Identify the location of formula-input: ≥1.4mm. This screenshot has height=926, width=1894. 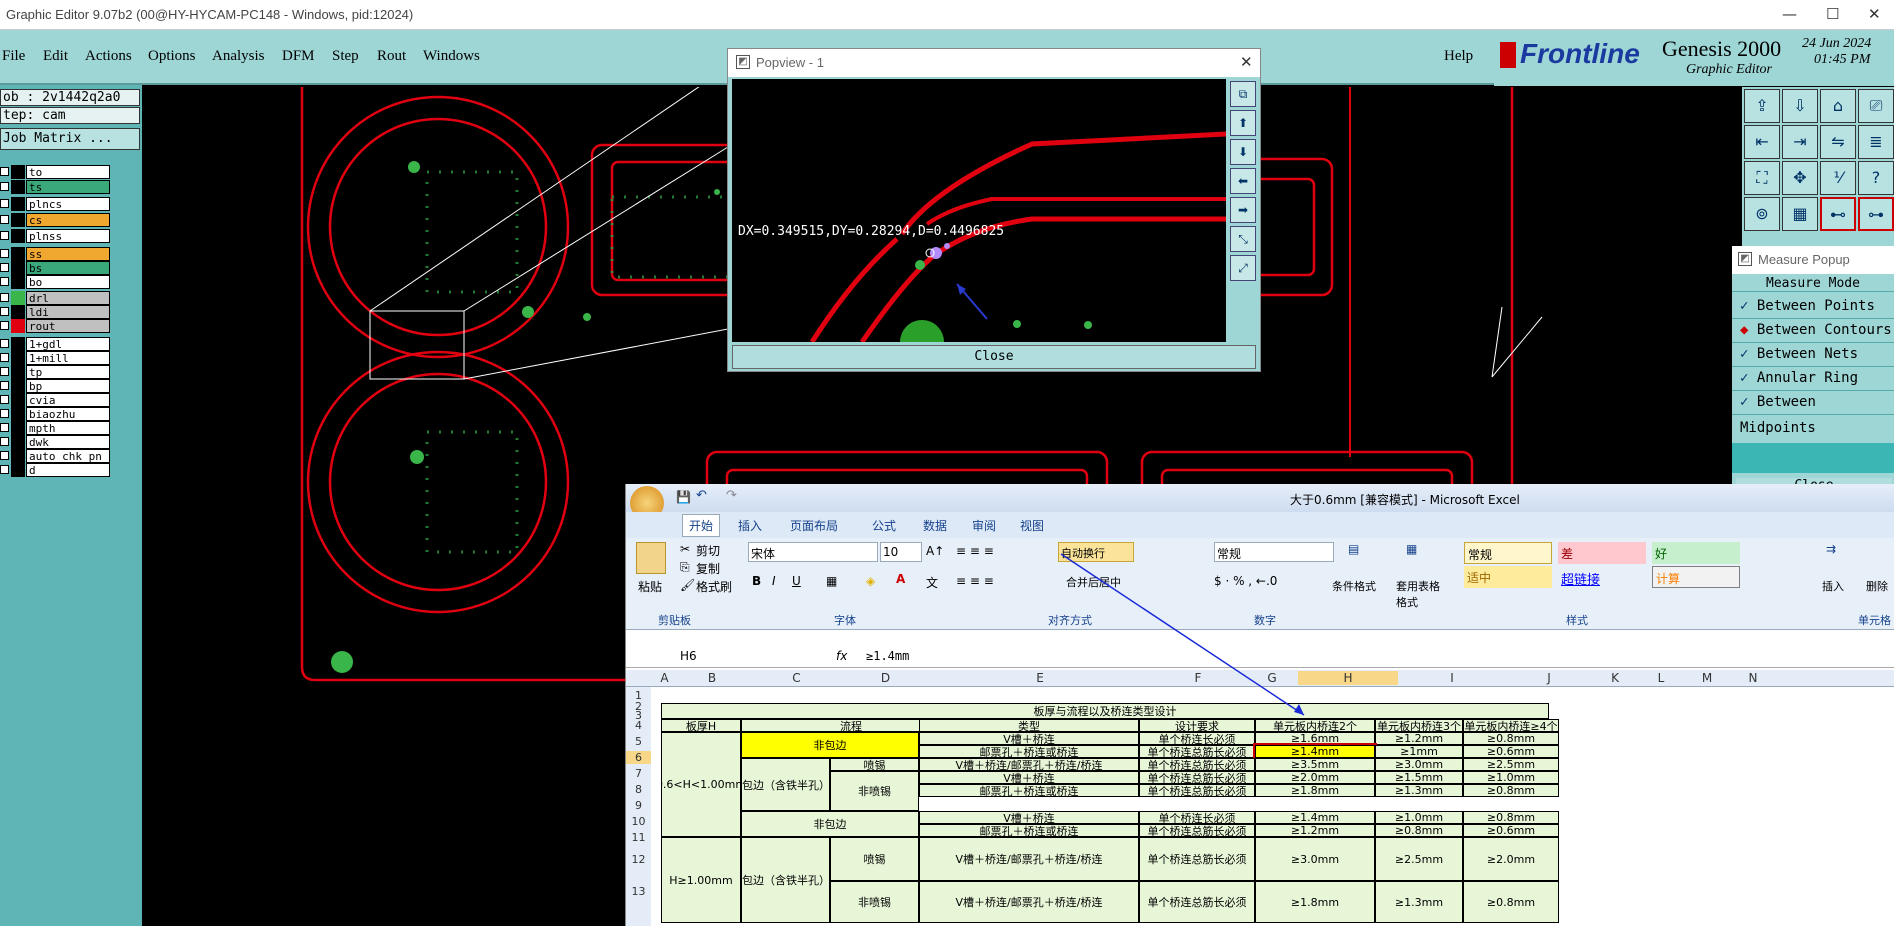
(1362, 657).